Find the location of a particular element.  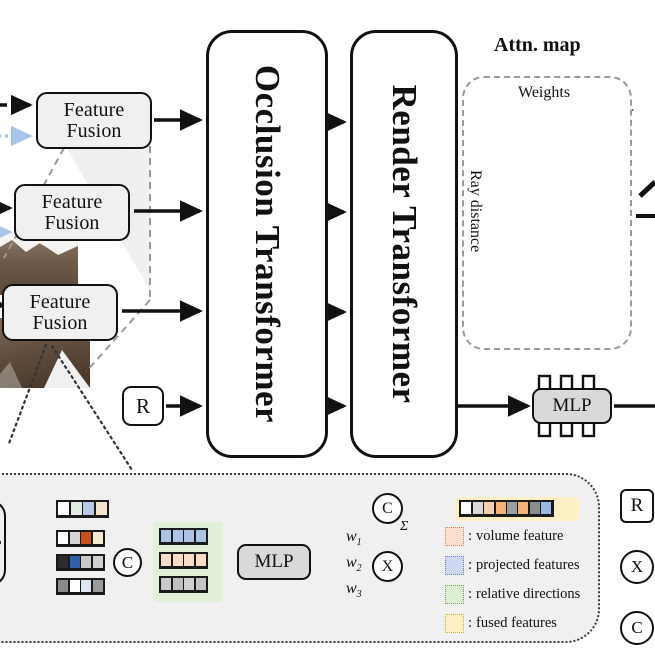

key-symbol-c: C is located at coordinates (637, 628).